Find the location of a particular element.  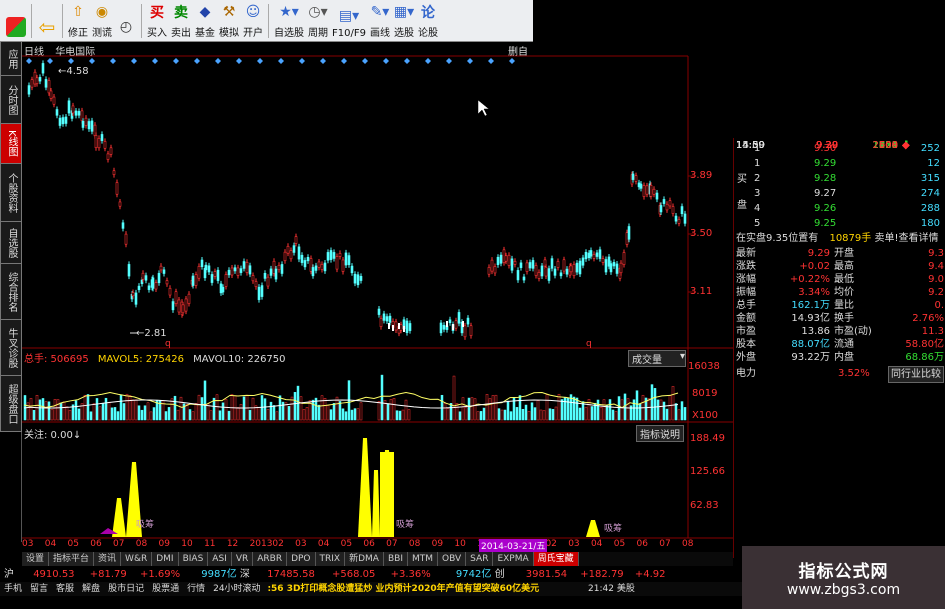

stat-value: 93.22万 is located at coordinates (810, 357).